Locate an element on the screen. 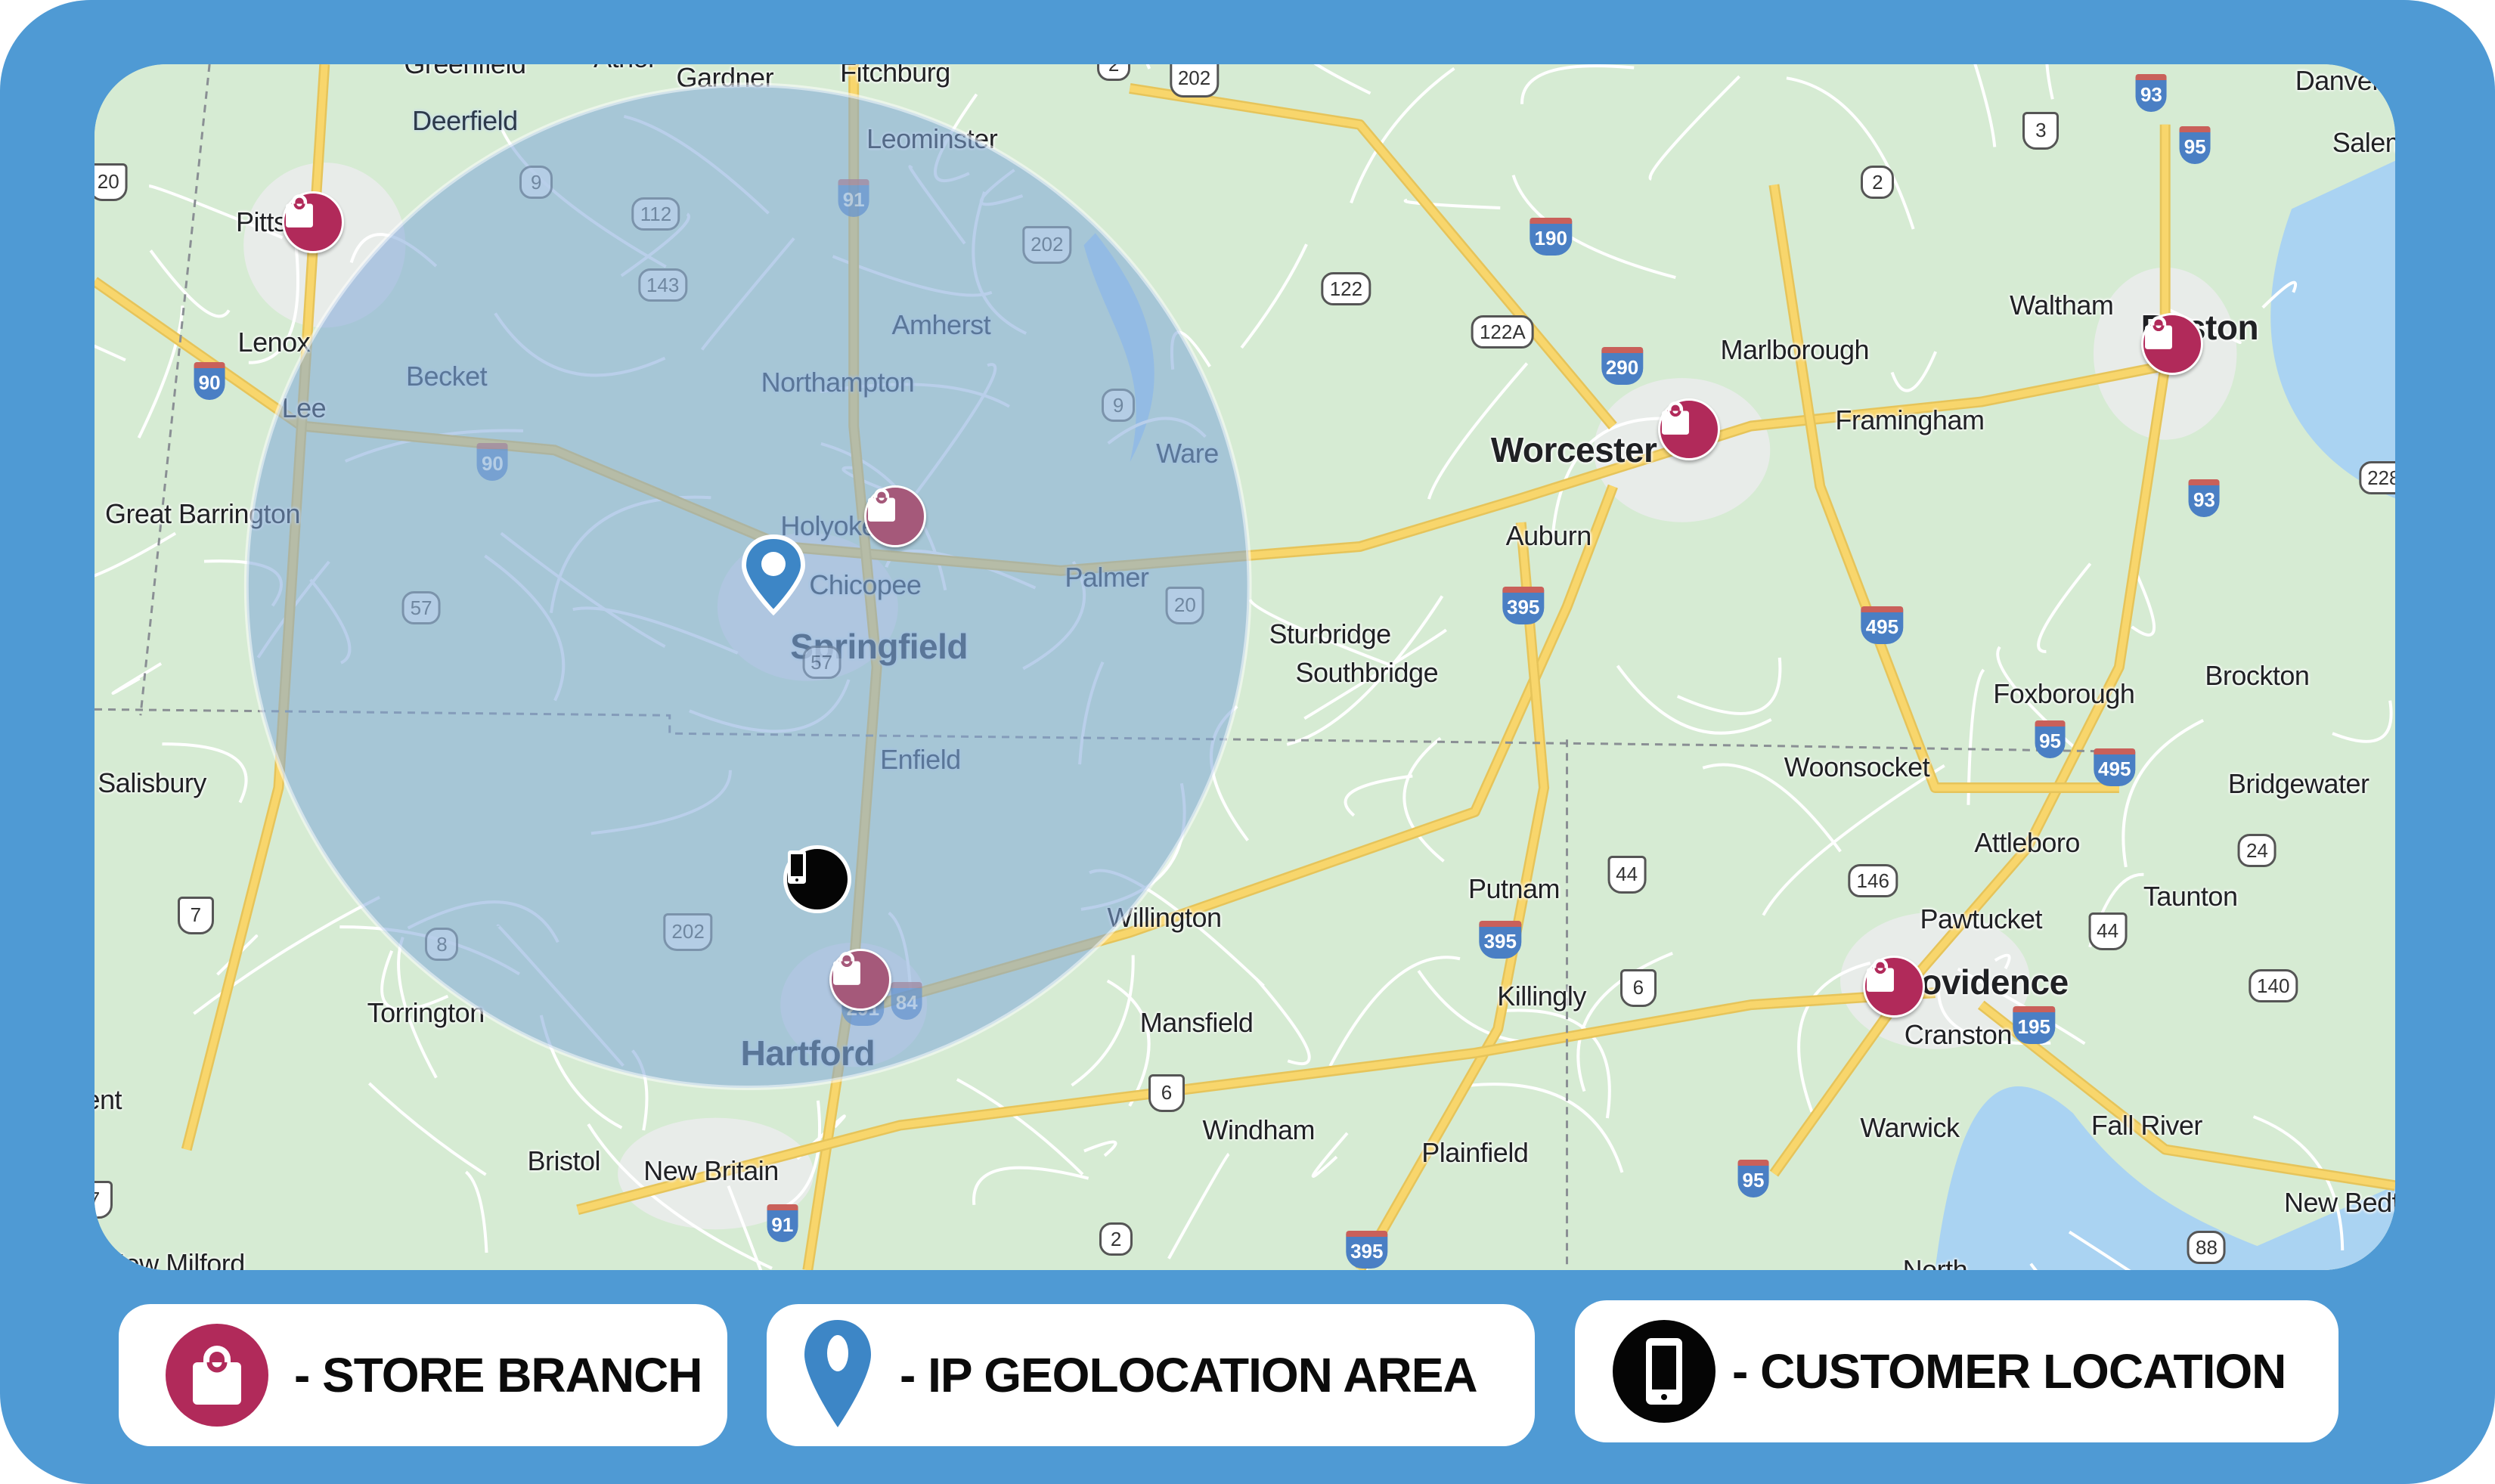 The height and width of the screenshot is (1484, 2495). legend-store-branch: - STORE BRANCH is located at coordinates (423, 1375).